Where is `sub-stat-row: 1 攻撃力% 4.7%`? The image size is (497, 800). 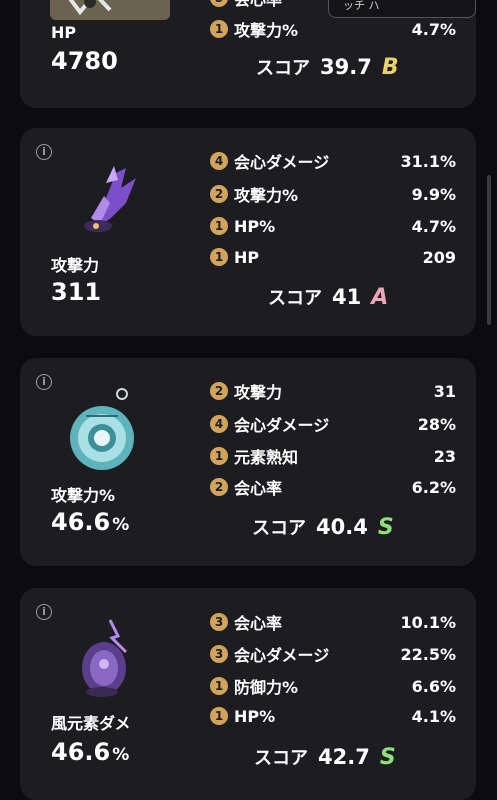 sub-stat-row: 1 攻撃力% 4.7% is located at coordinates (333, 29).